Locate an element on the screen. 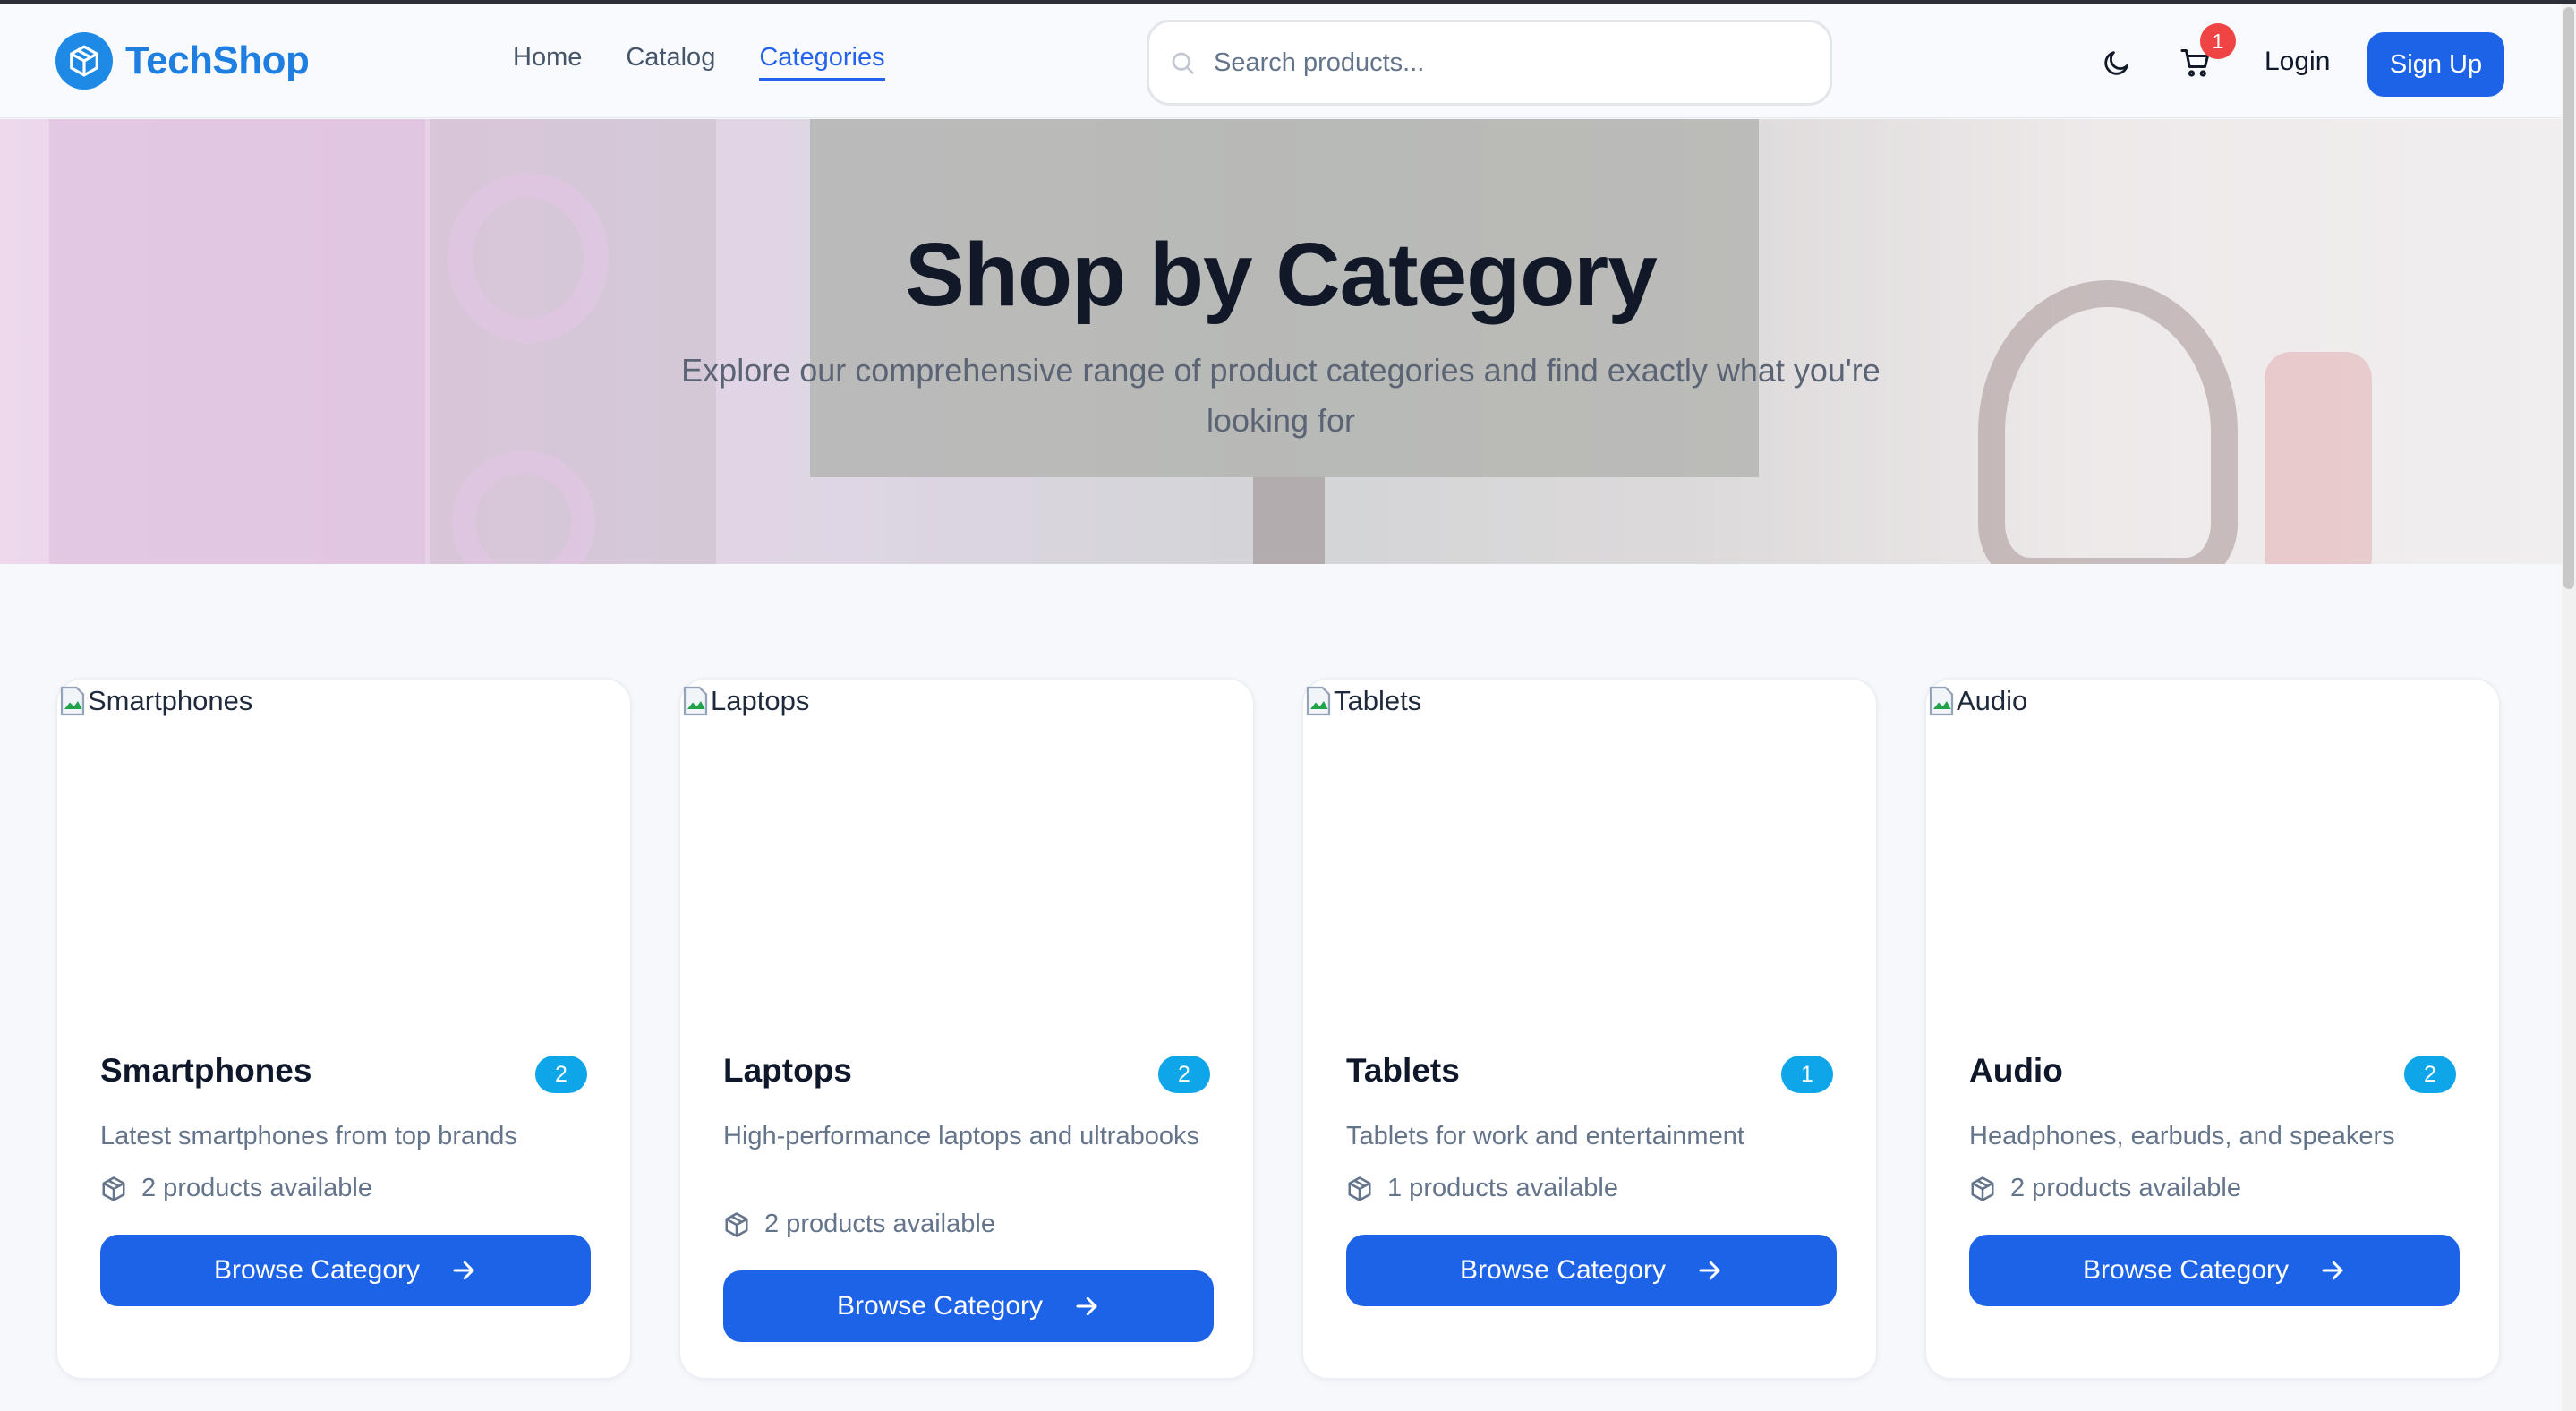 This screenshot has height=1411, width=2576. category-description: Latest smartphones from top brands is located at coordinates (308, 1136).